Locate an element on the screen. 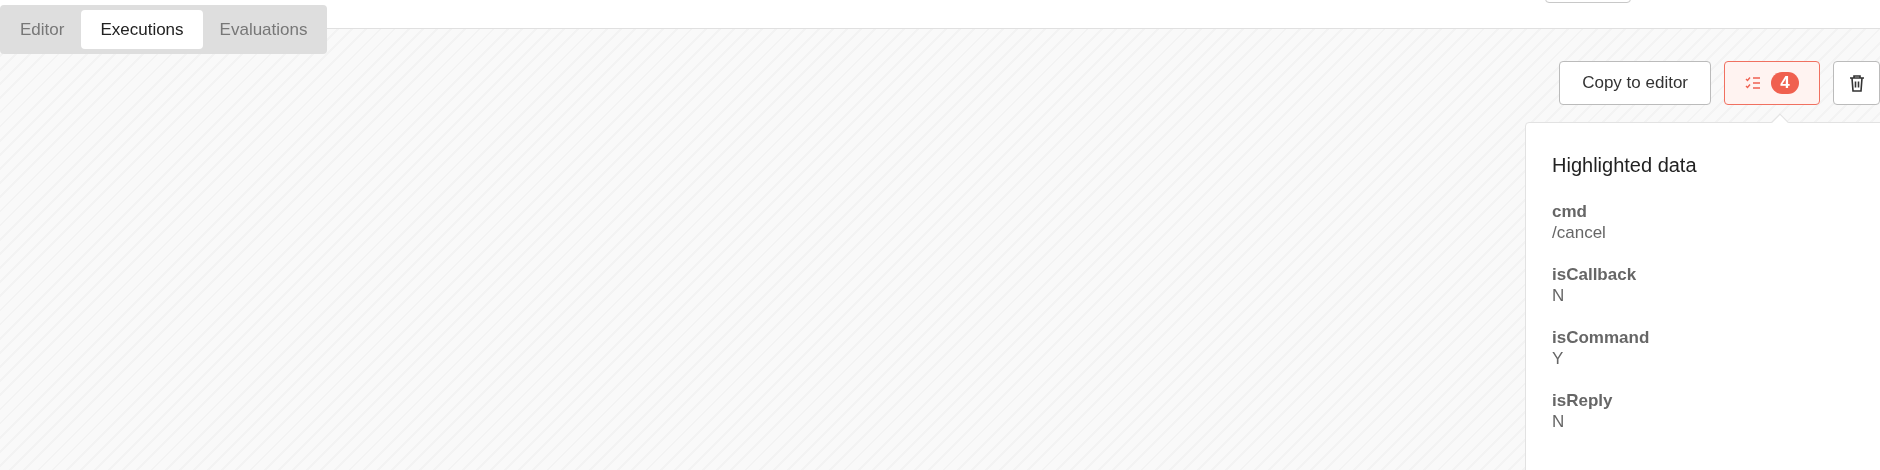  tab: Evaluations is located at coordinates (263, 29).